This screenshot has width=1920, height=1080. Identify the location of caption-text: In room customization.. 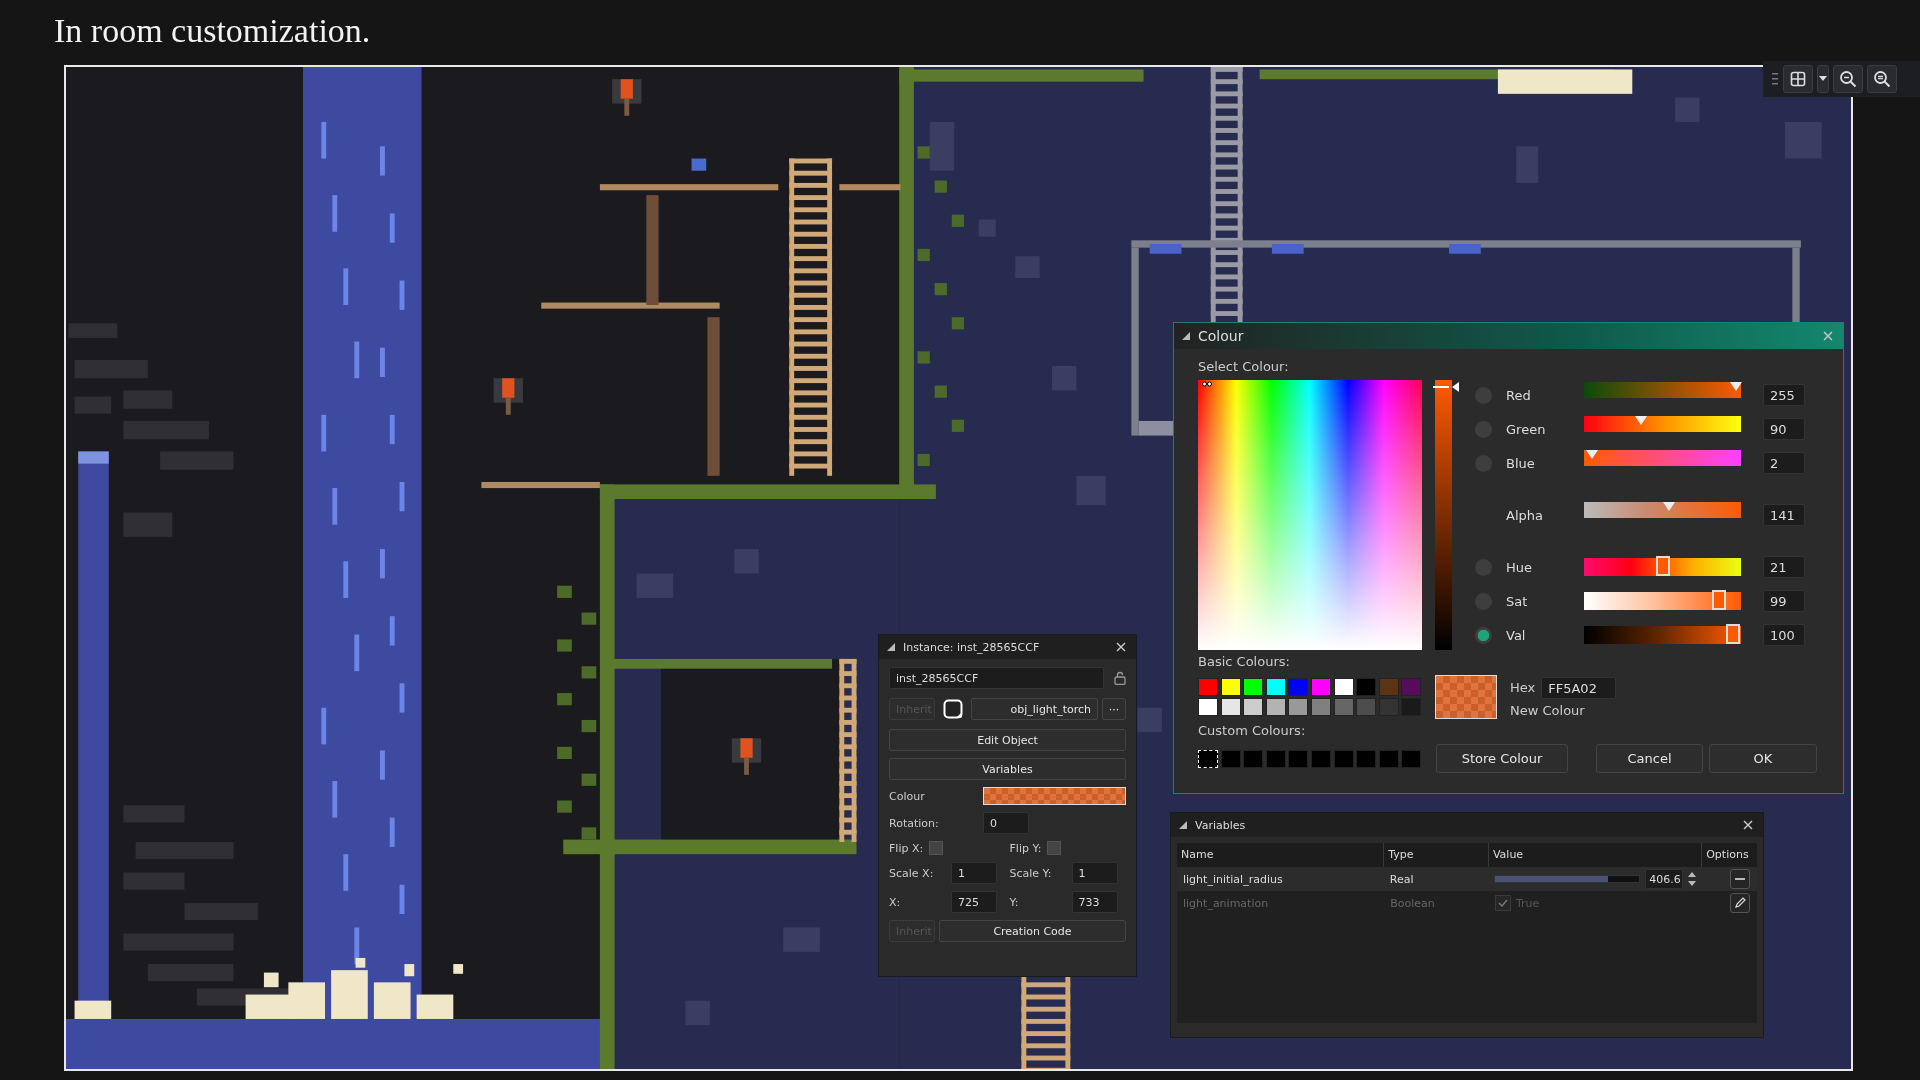
(212, 31).